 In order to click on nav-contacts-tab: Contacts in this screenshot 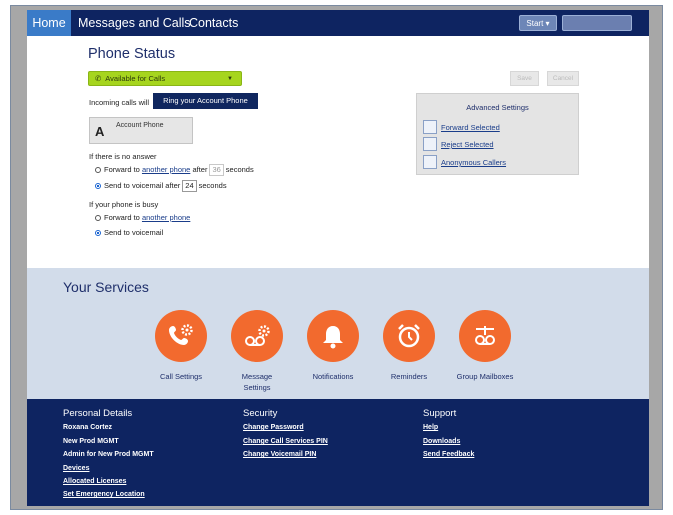, I will do `click(213, 23)`.